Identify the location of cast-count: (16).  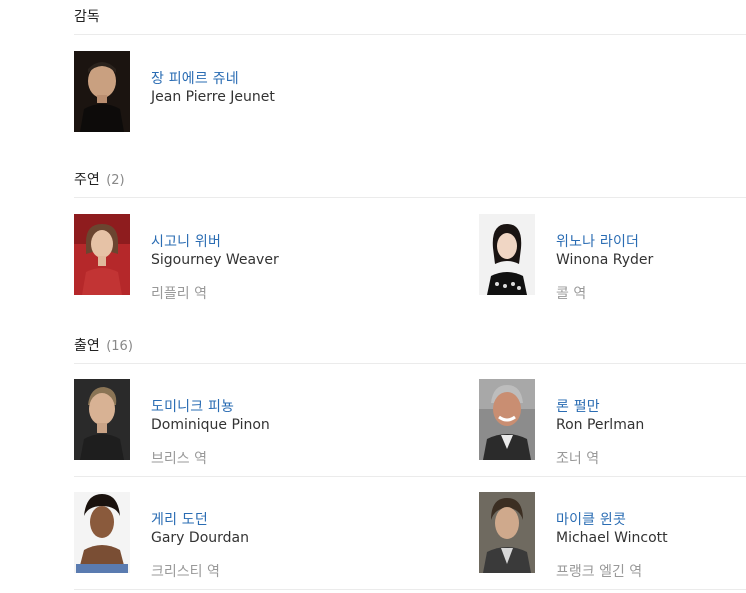
(119, 346).